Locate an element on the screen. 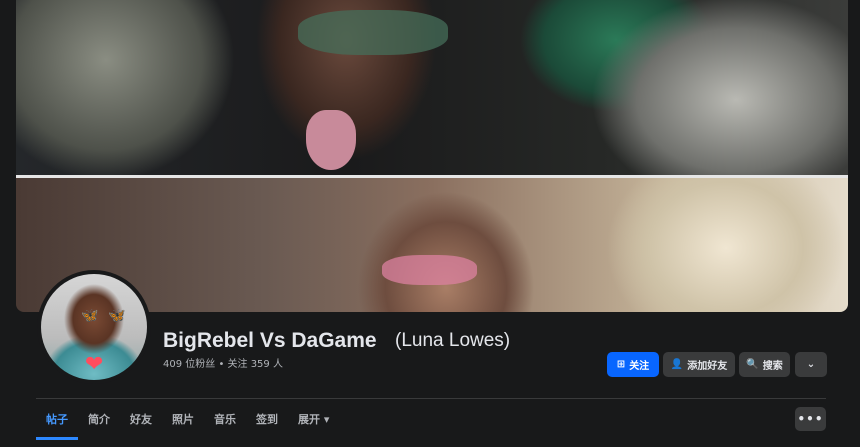 The image size is (860, 447). follow-label: 关注 is located at coordinates (639, 366).